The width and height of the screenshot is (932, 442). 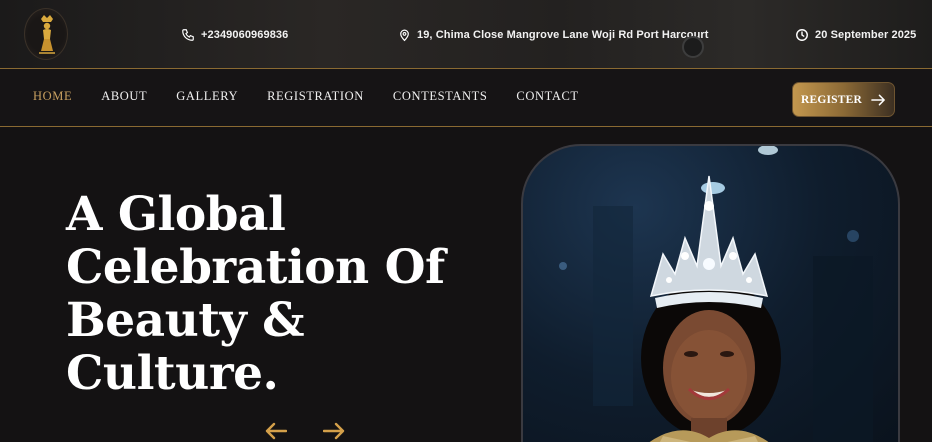 I want to click on nav-item-about: ABOUT, so click(x=124, y=96).